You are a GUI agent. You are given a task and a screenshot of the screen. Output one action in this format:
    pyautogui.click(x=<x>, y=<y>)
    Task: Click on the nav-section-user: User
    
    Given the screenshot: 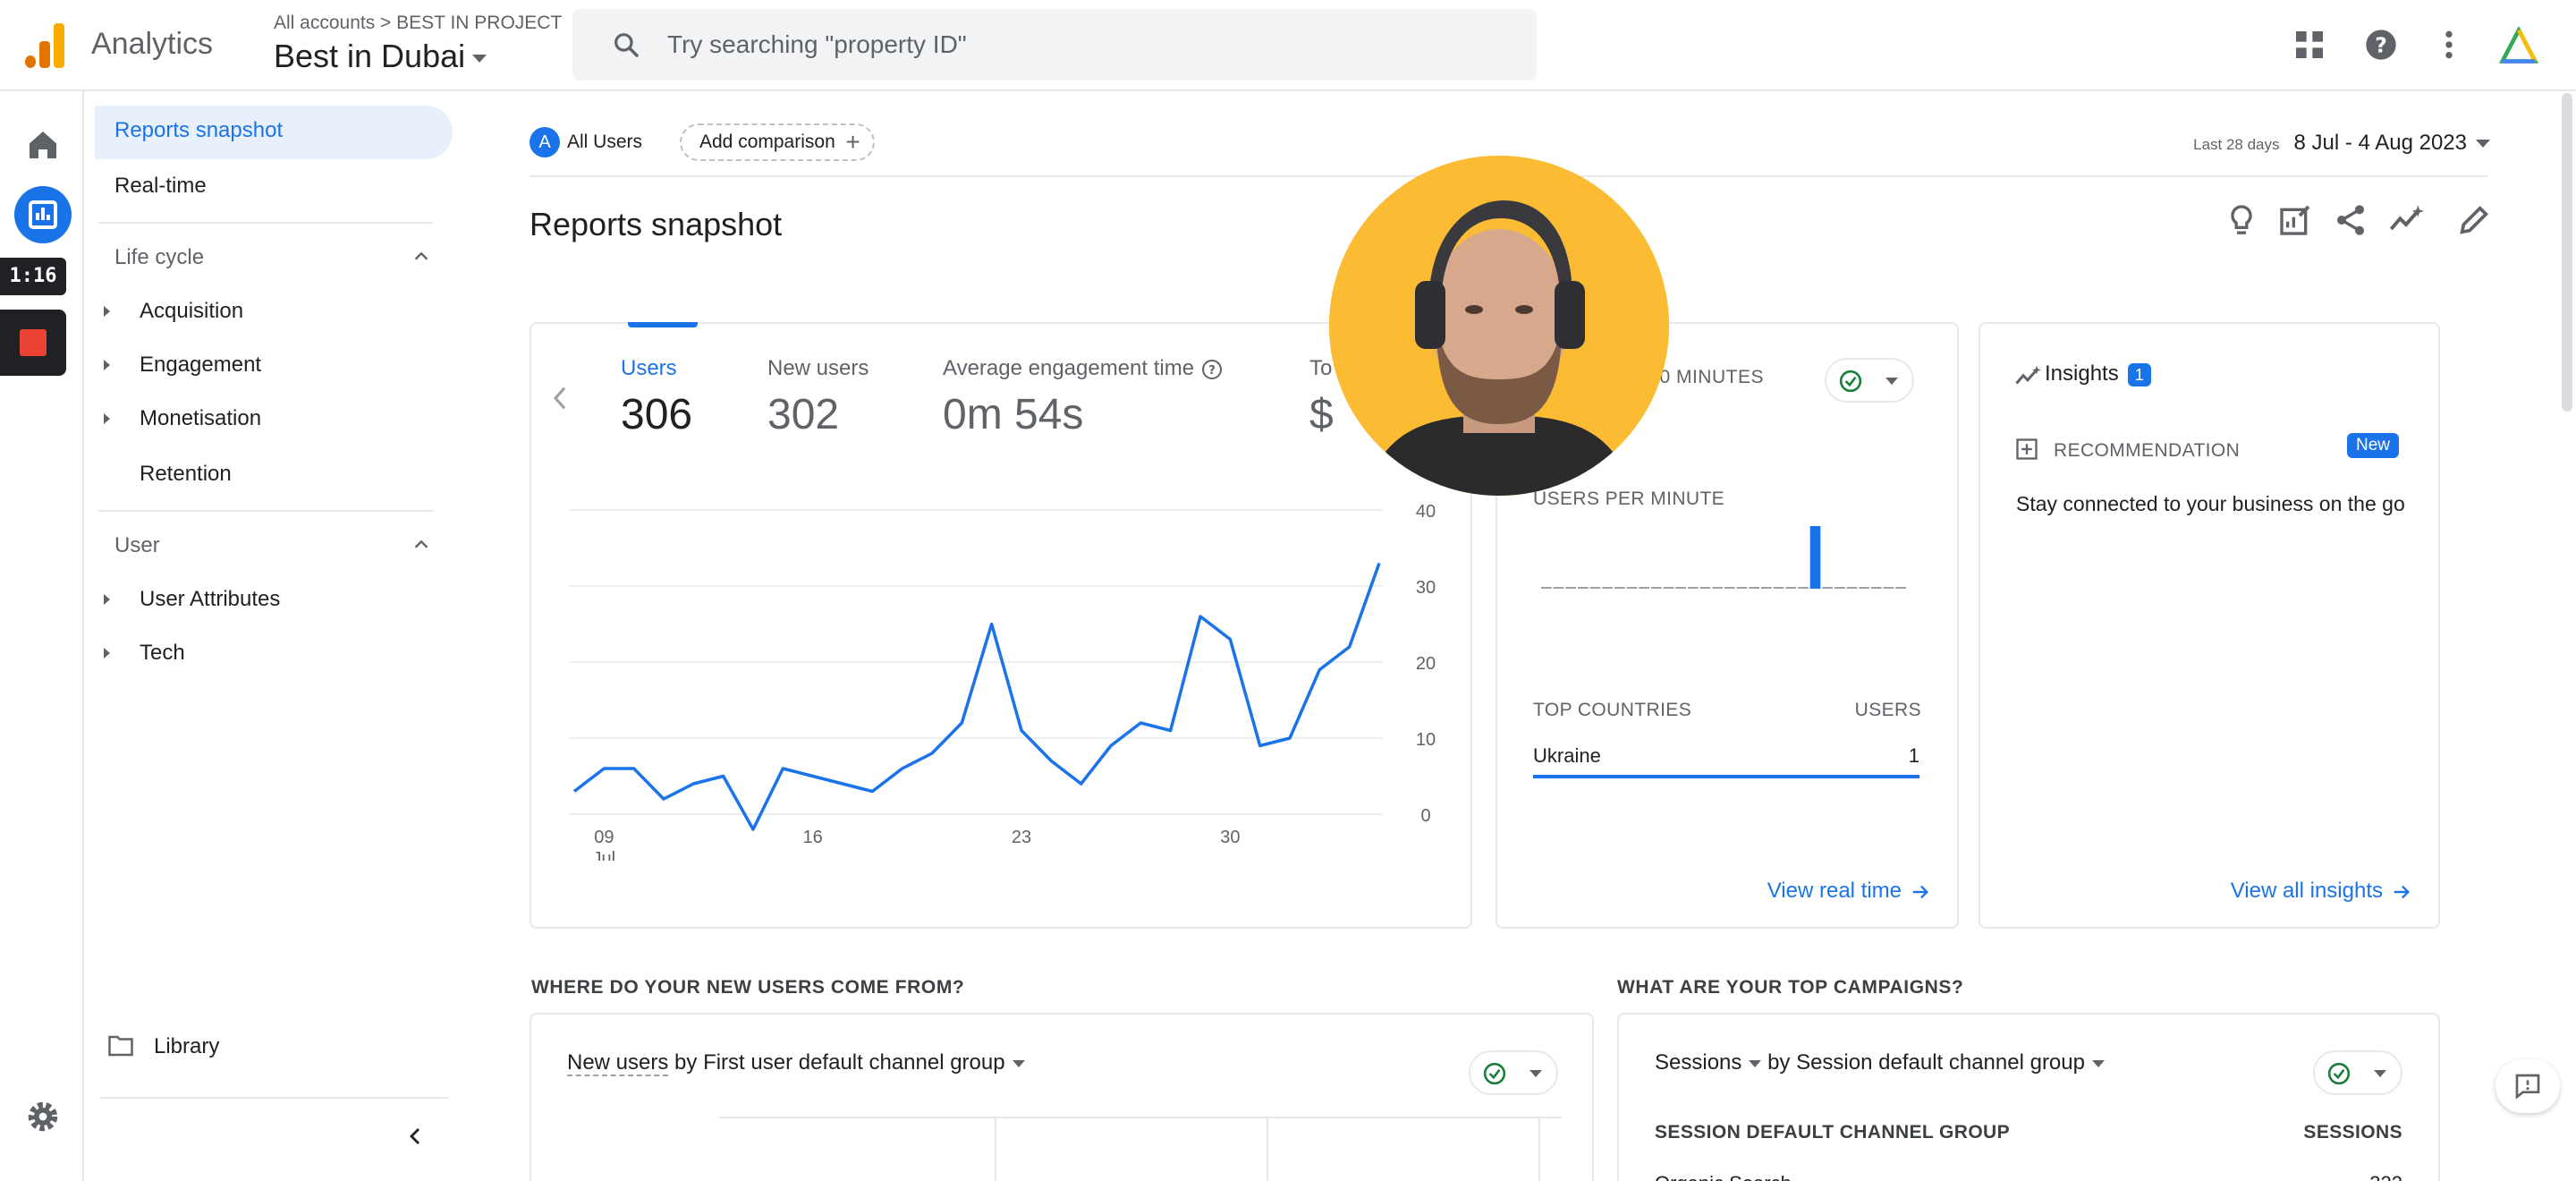 What is the action you would take?
    pyautogui.click(x=137, y=545)
    